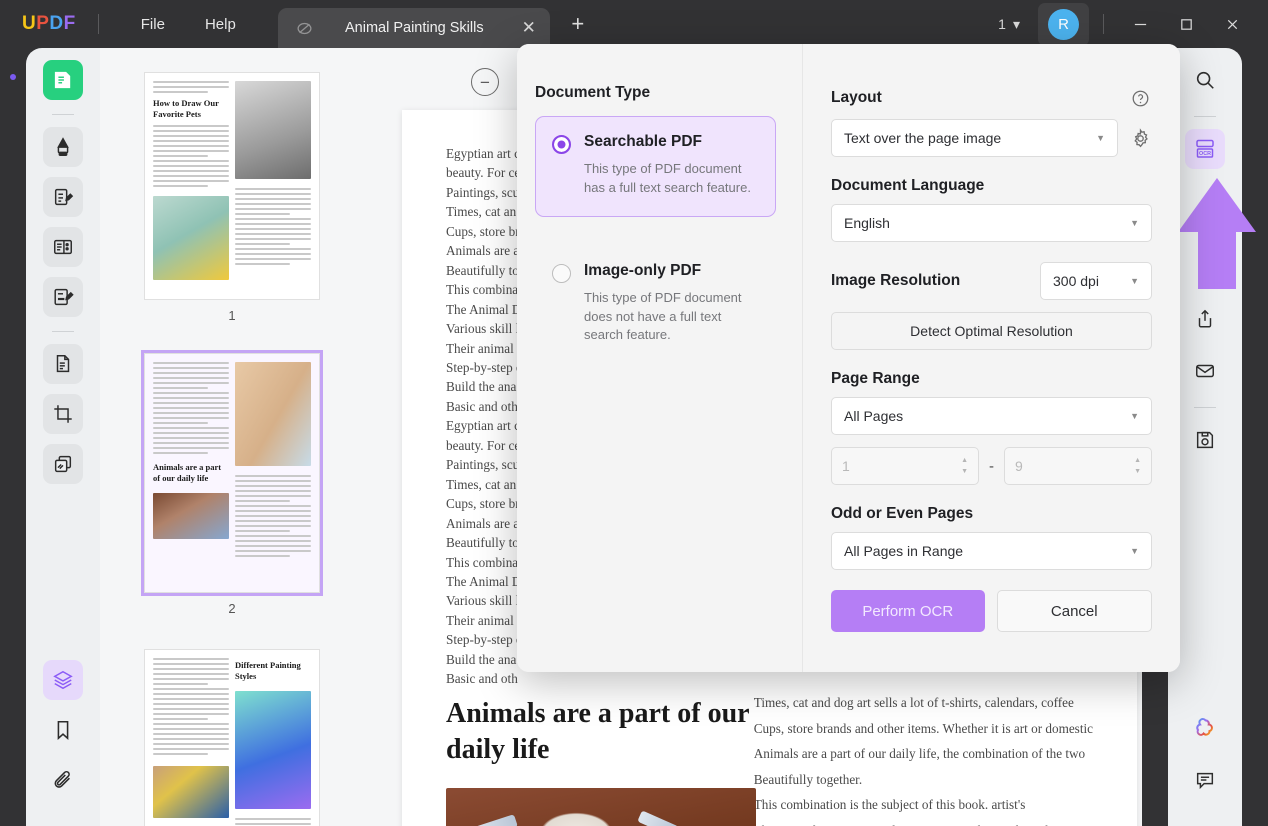 This screenshot has height=826, width=1268. I want to click on sidebar-attachments, so click(63, 780).